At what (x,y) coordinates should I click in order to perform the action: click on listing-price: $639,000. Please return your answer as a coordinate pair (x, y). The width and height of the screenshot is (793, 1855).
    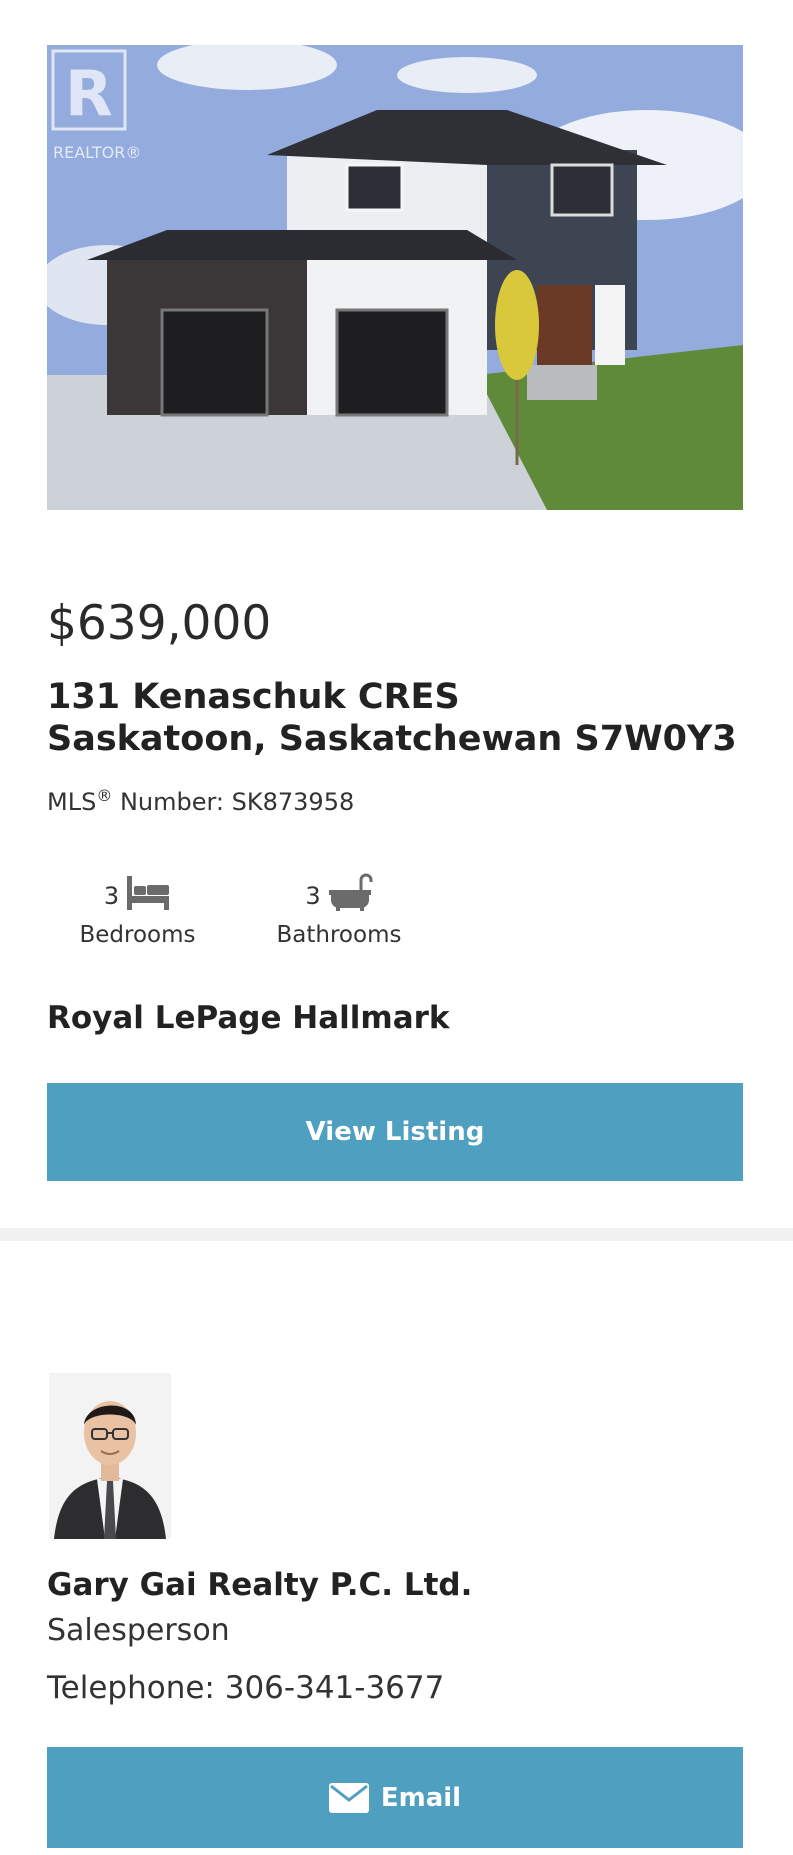
    Looking at the image, I should click on (159, 623).